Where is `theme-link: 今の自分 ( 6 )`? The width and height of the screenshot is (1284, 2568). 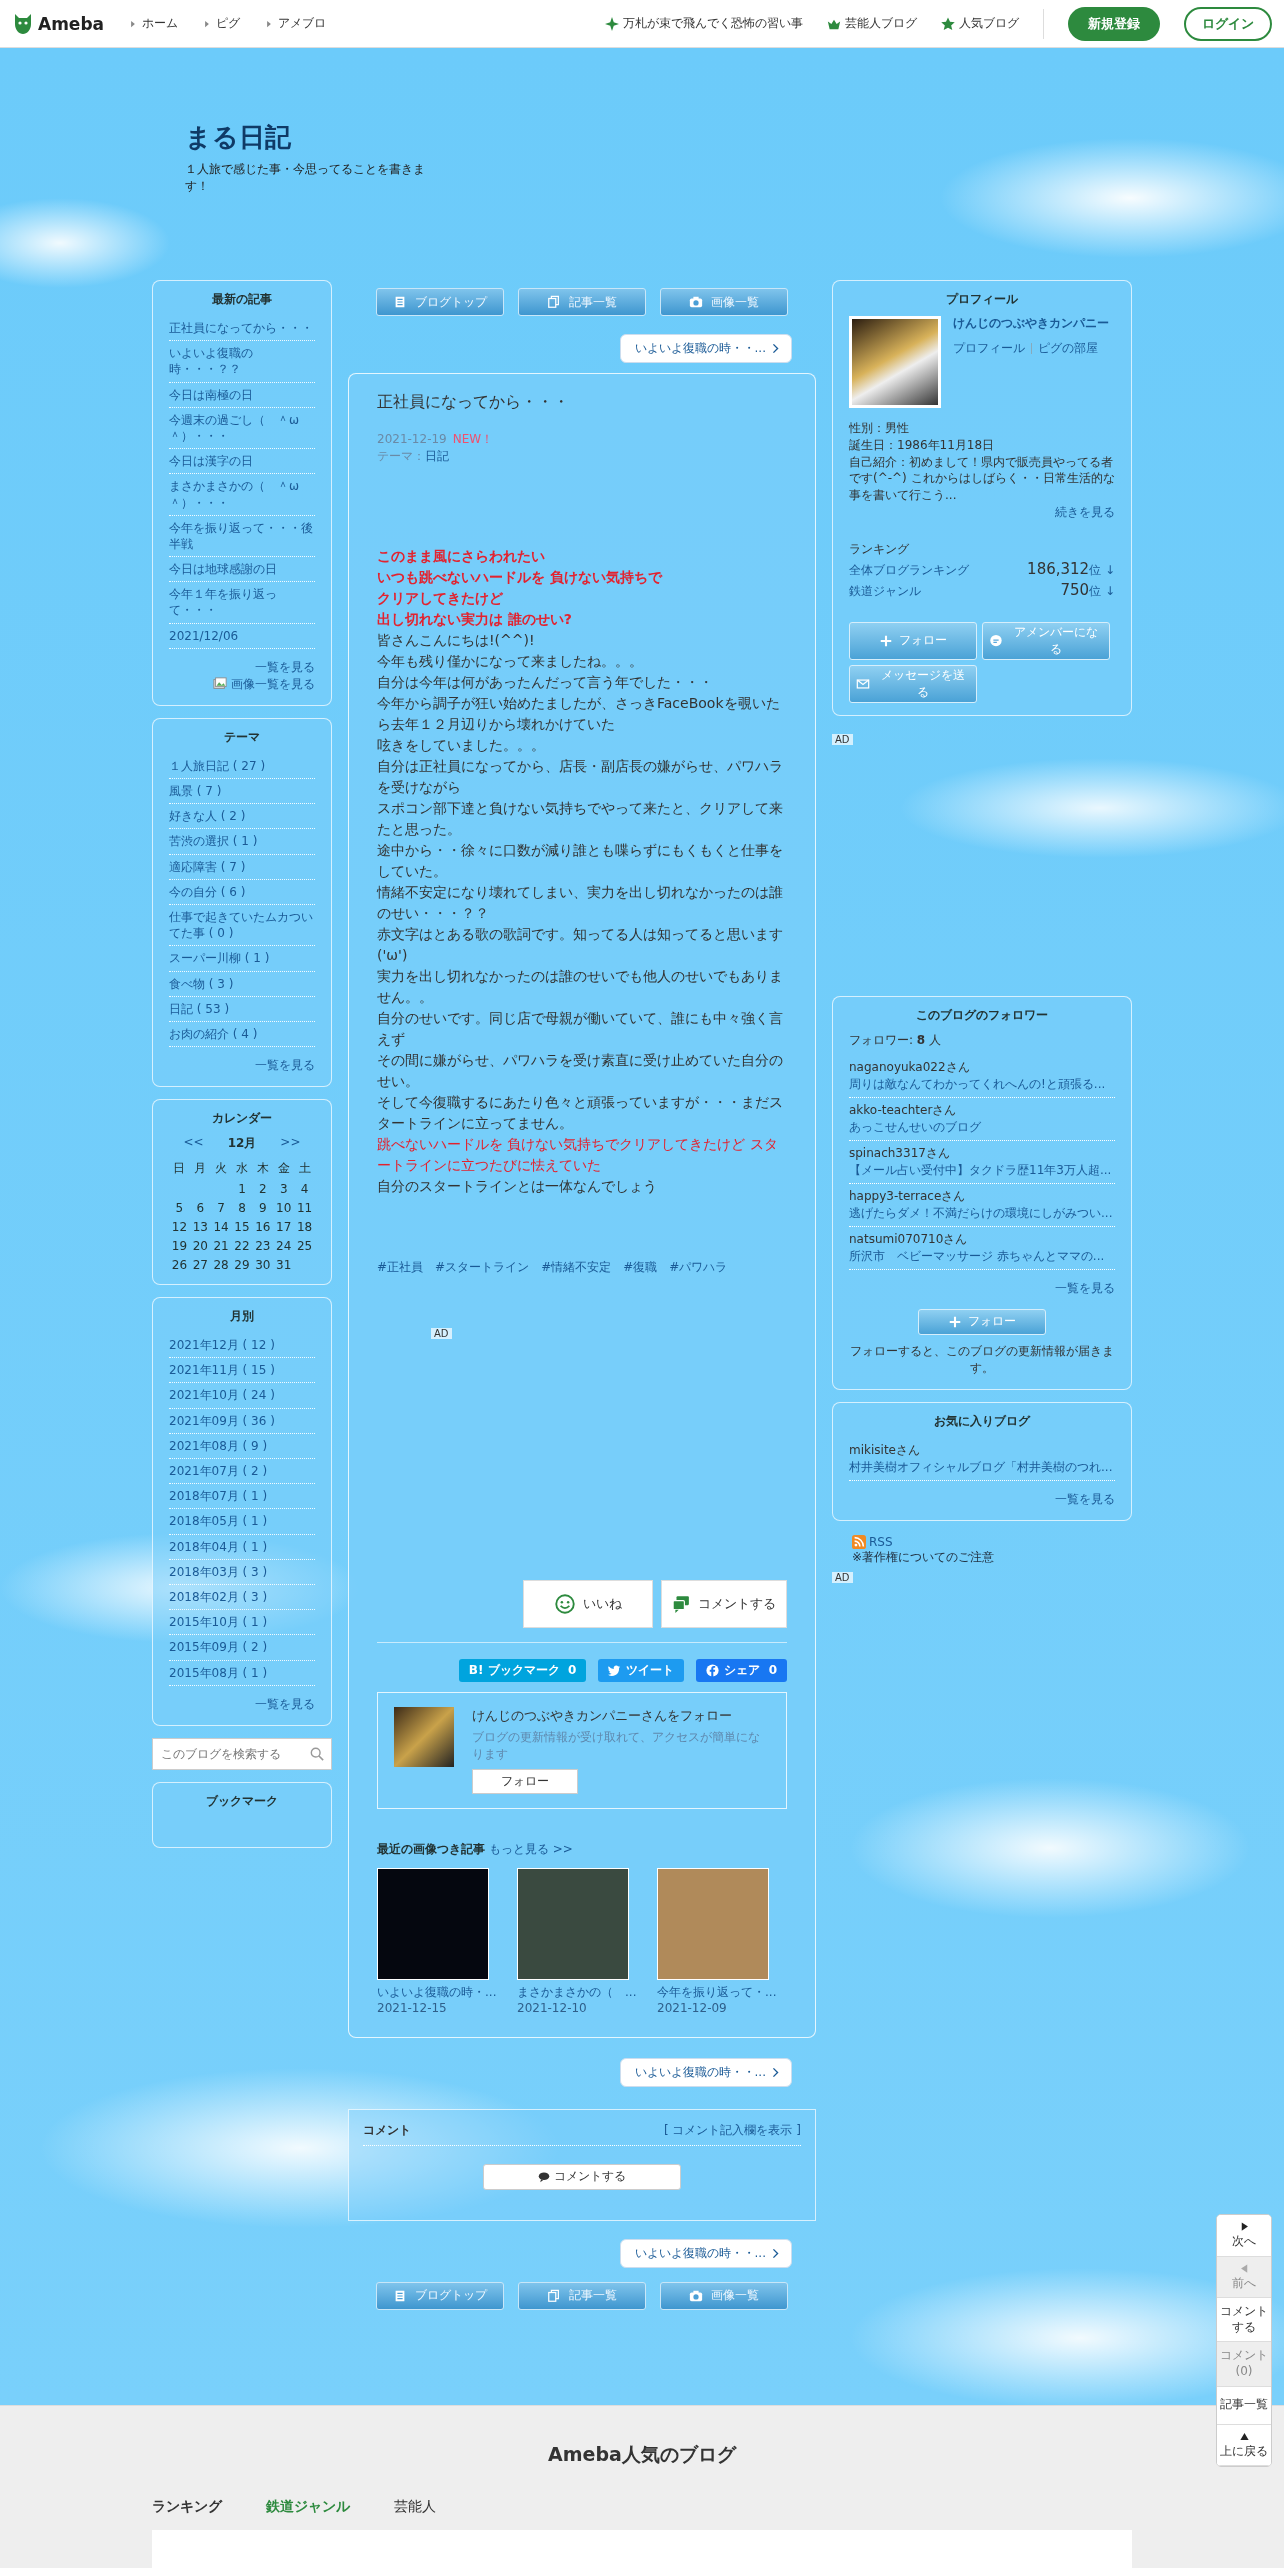 theme-link: 今の自分 ( 6 ) is located at coordinates (242, 892).